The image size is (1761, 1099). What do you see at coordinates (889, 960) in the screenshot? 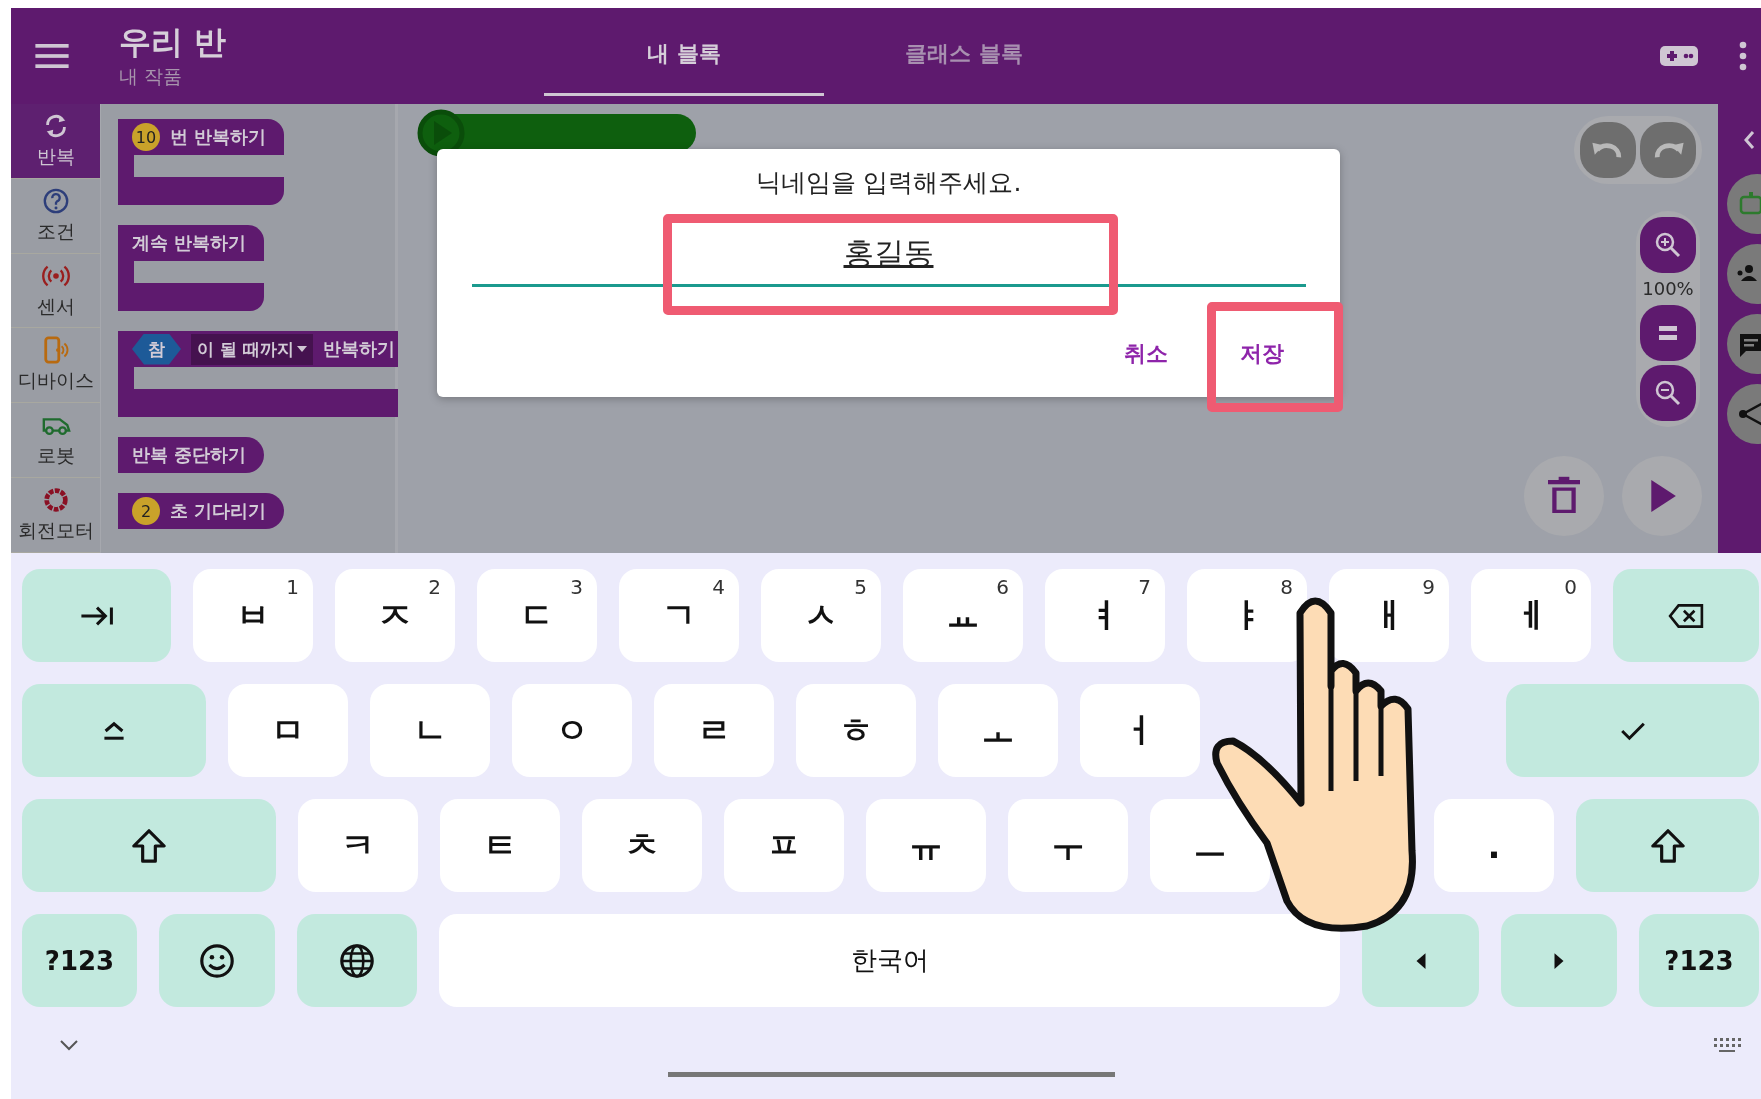
I see `space-key: 한국어` at bounding box center [889, 960].